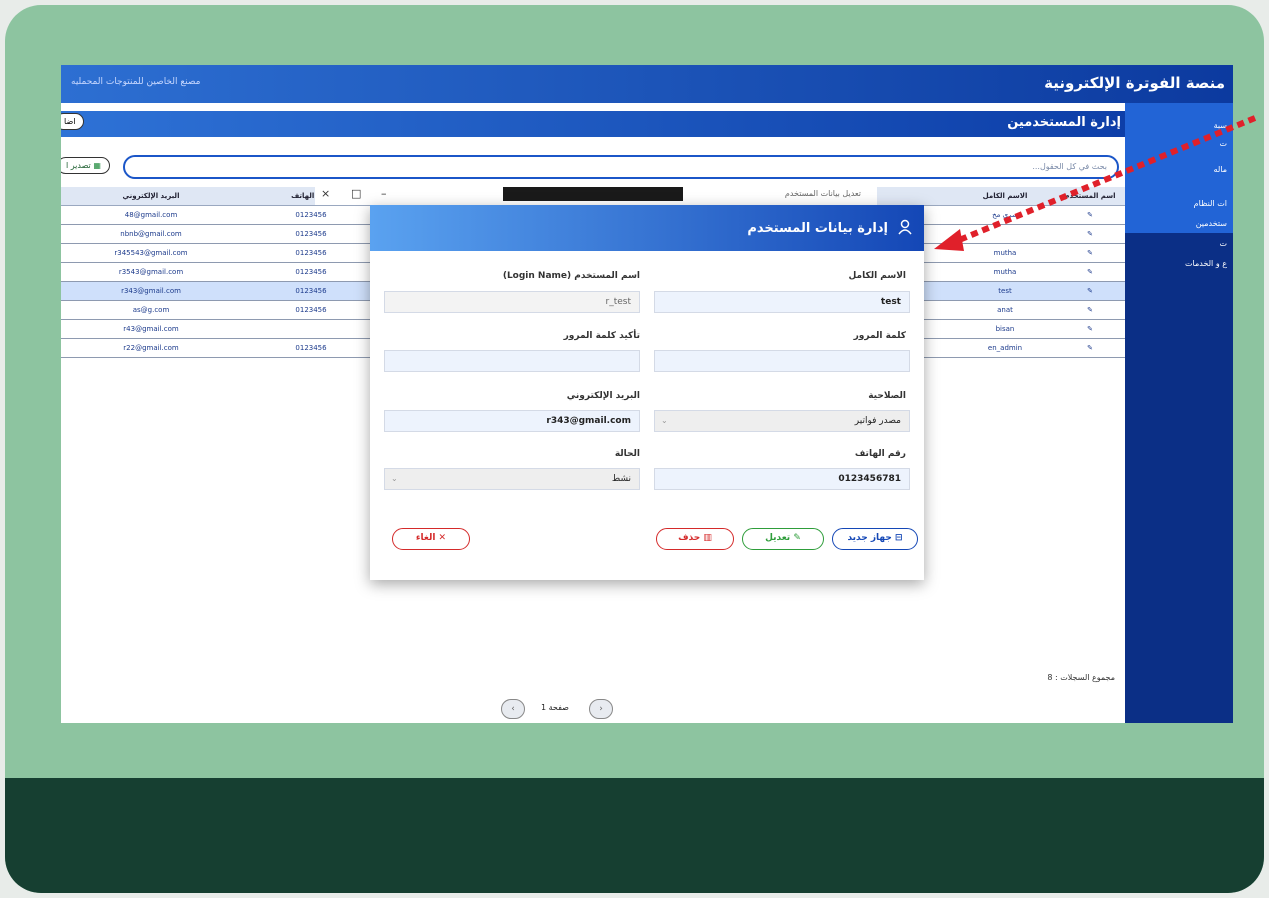 This screenshot has width=1269, height=898. Describe the element at coordinates (151, 253) in the screenshot. I see `cell-email: r345543@gmail.com` at that location.